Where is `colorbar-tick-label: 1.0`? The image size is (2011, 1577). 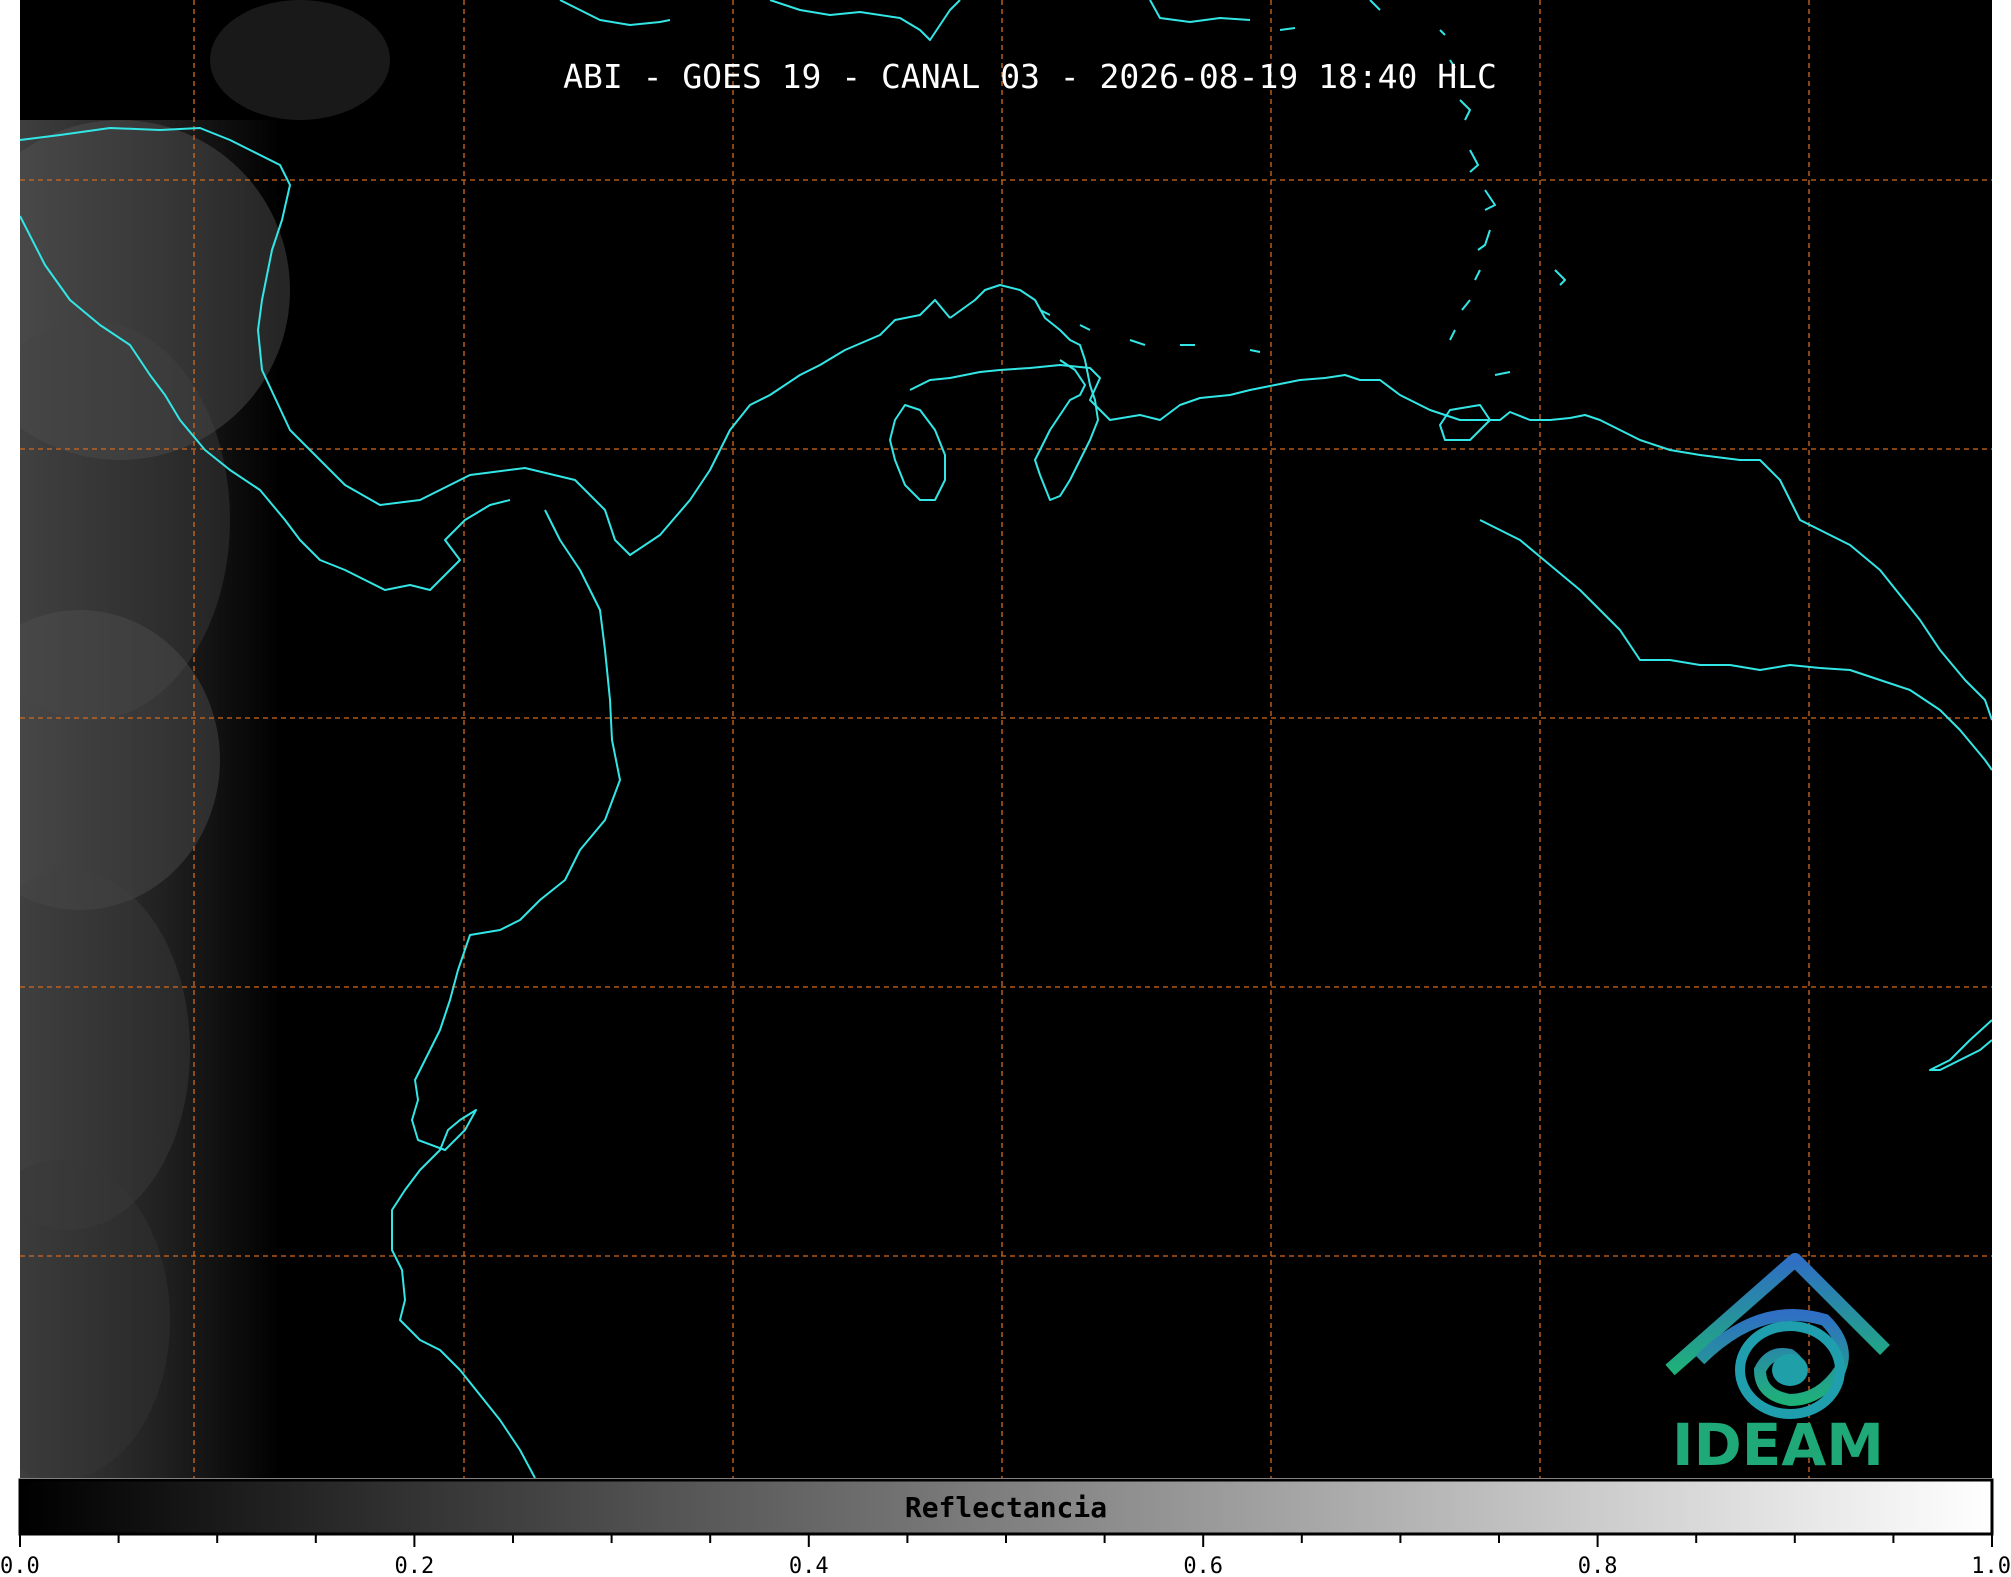
colorbar-tick-label: 1.0 is located at coordinates (1991, 1565).